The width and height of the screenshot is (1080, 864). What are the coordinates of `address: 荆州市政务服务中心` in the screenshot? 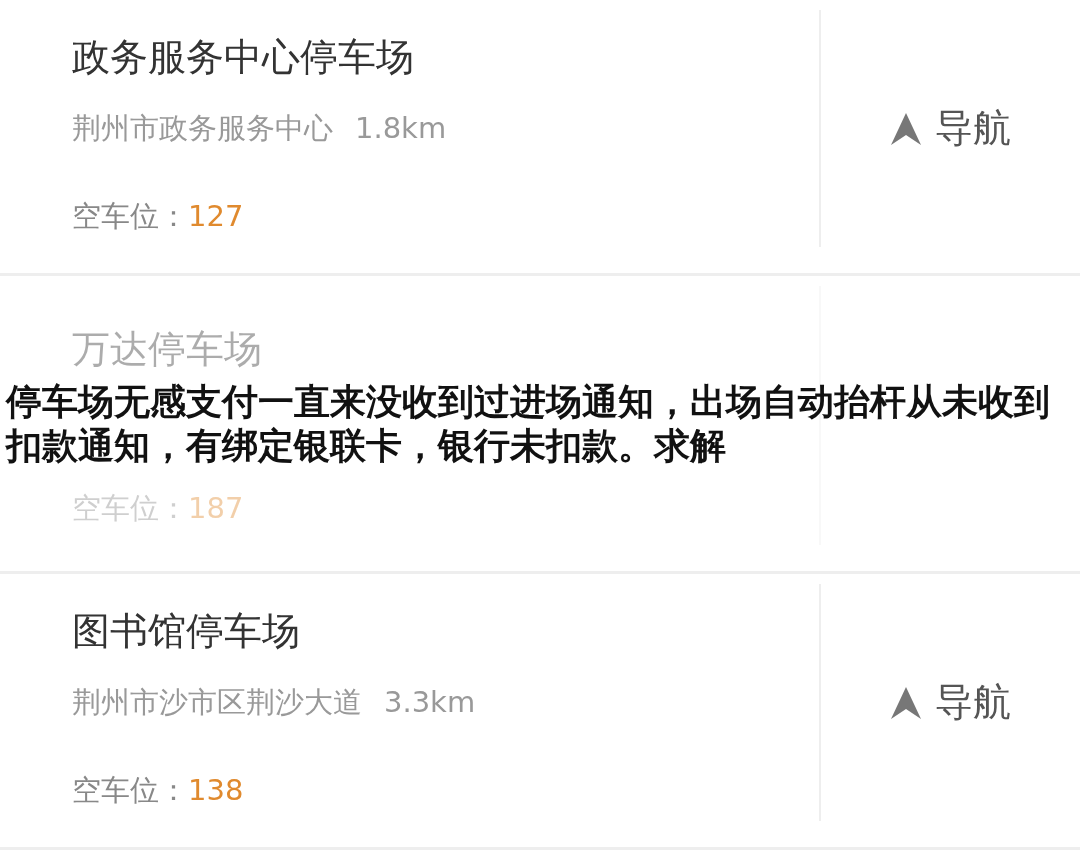 It's located at (202, 128).